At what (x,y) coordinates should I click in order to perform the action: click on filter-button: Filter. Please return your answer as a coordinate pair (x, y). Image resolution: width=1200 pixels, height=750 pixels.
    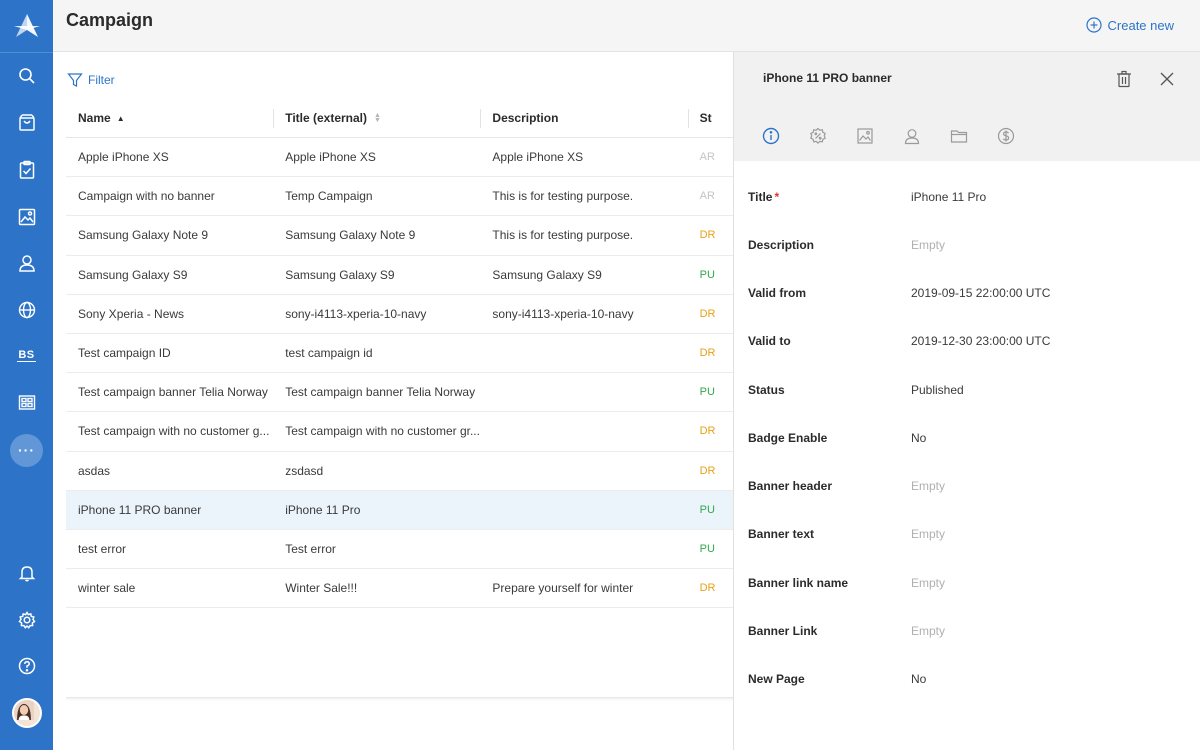
    Looking at the image, I should click on (91, 80).